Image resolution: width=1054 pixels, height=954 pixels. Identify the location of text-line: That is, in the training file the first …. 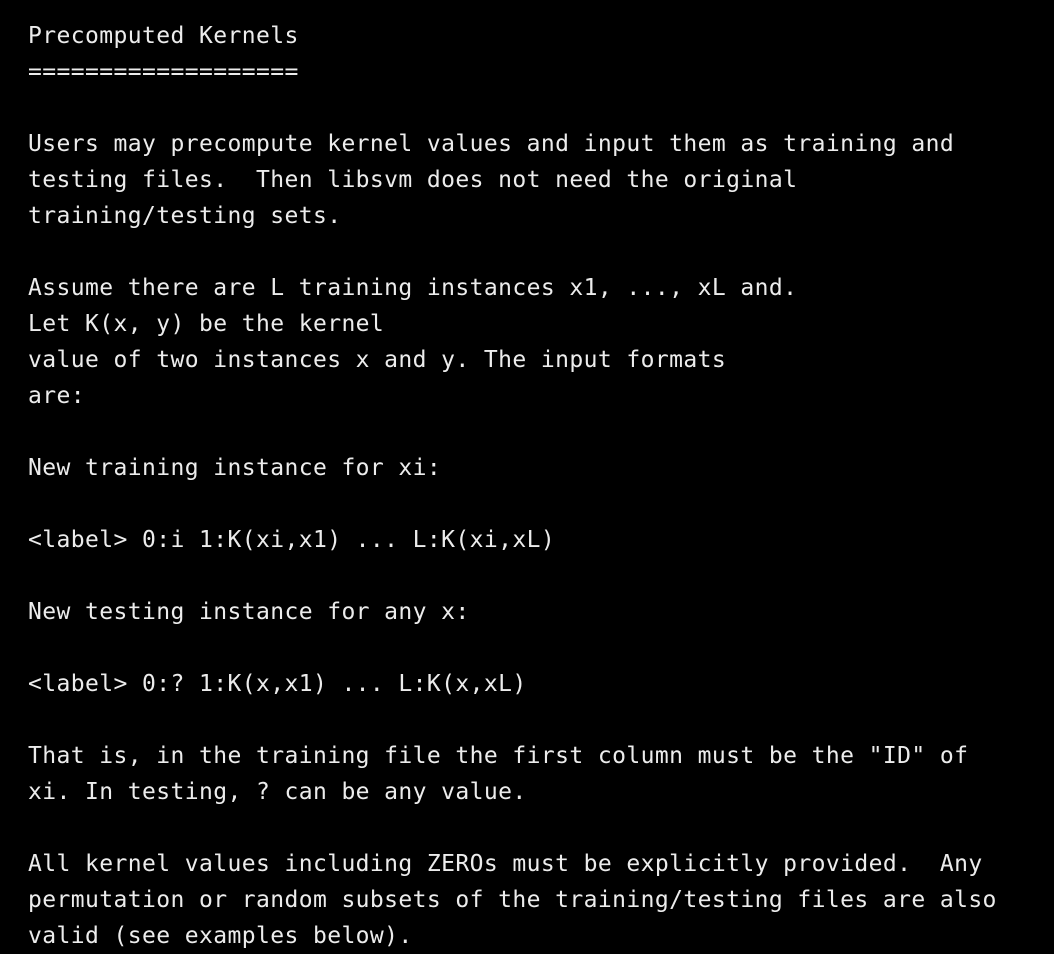
(498, 756).